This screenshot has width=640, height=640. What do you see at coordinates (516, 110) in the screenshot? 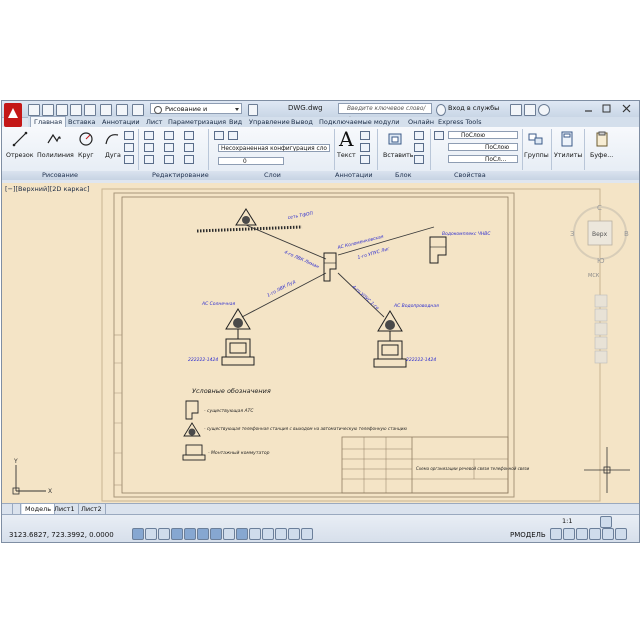
I see `exchange-icon` at bounding box center [516, 110].